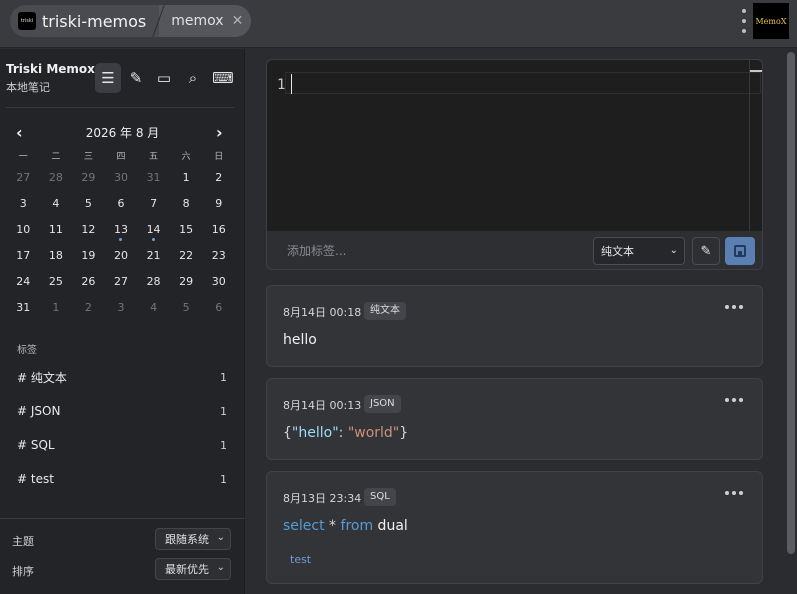 This screenshot has width=797, height=594. I want to click on calendar-day: 11, so click(56, 230).